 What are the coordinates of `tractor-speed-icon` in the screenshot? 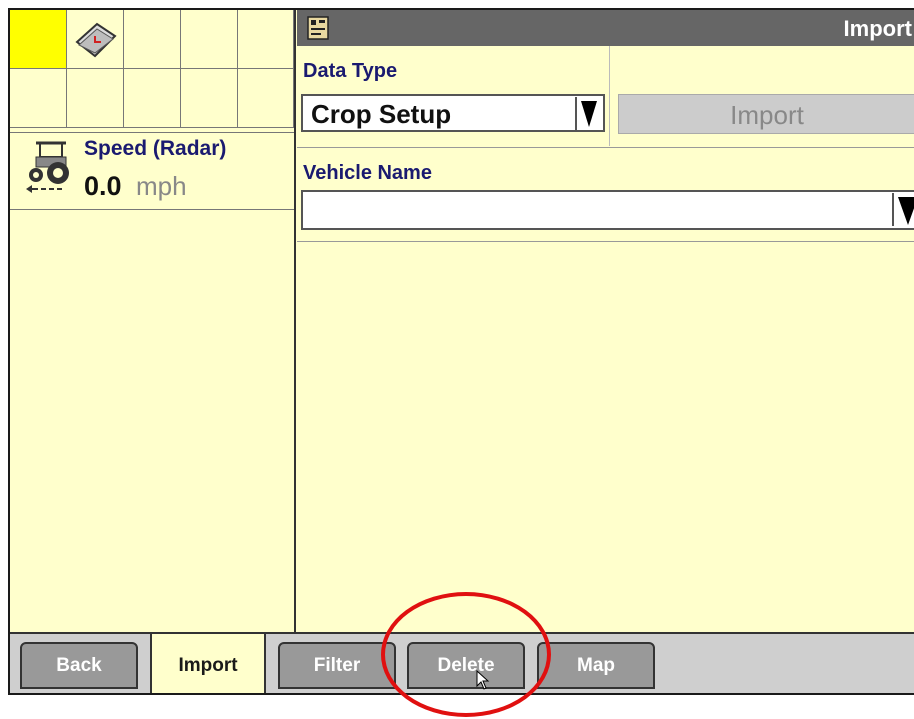 It's located at (47, 167).